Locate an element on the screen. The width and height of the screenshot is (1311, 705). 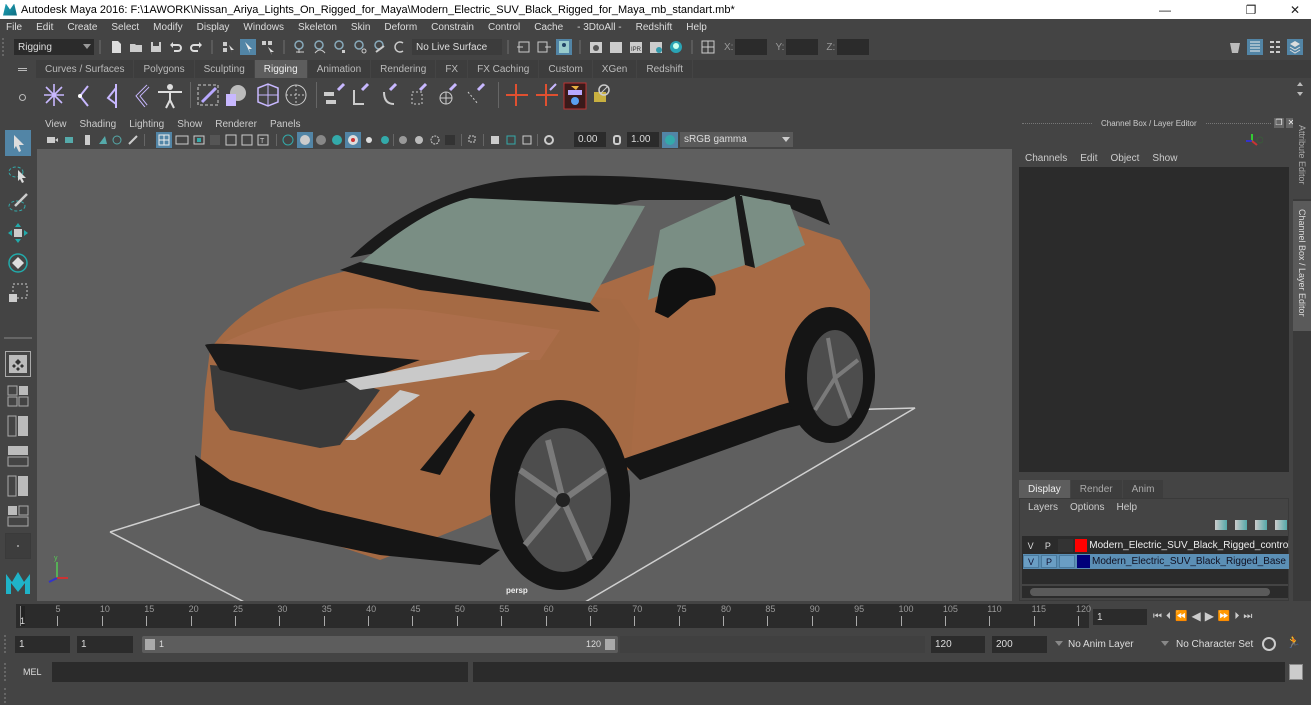
step-back-key-icon: ⏪ is located at coordinates (1181, 616).